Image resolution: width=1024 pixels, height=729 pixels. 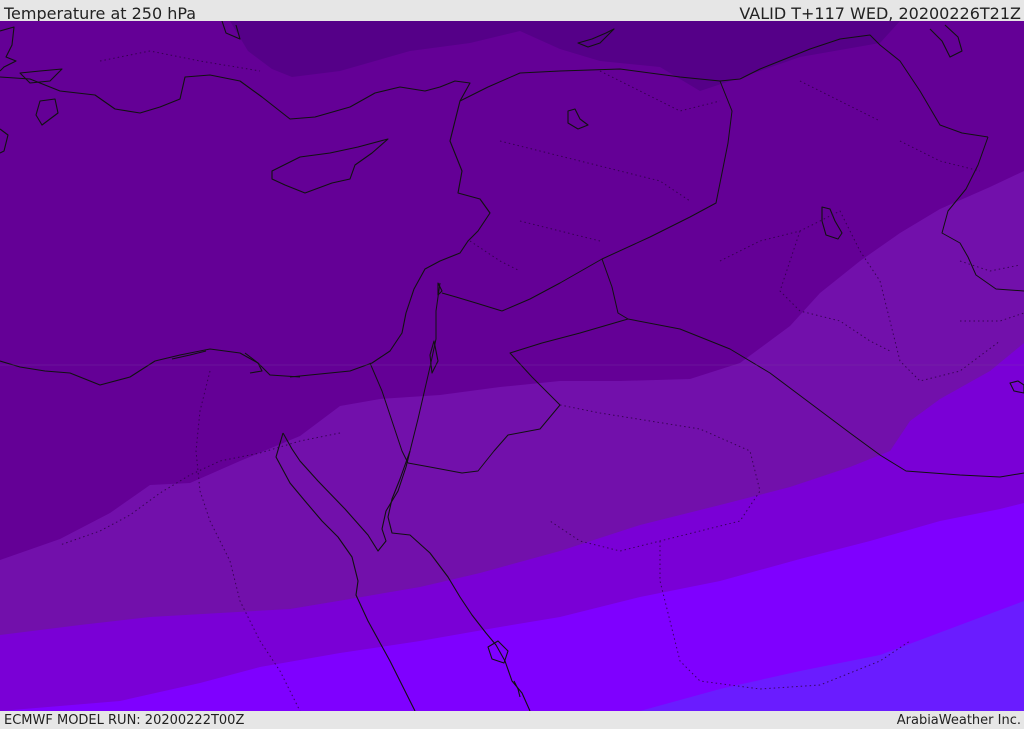 What do you see at coordinates (124, 720) in the screenshot?
I see `model-run-label: ECMWF MODEL RUN: 20200222T00Z` at bounding box center [124, 720].